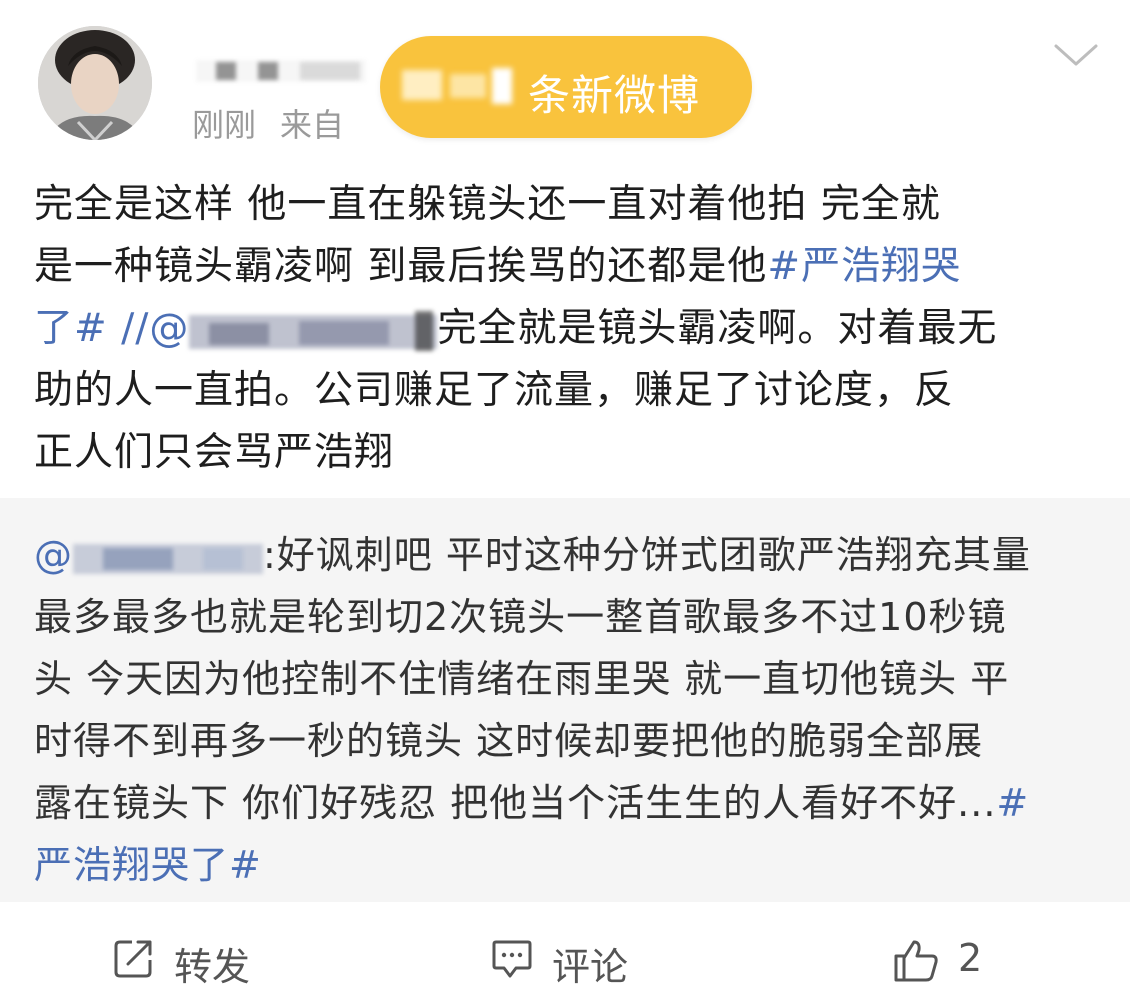 This screenshot has width=1130, height=991. Describe the element at coordinates (494, 390) in the screenshot. I see `post-content-line: 助的人一直拍。公司赚足了流量，赚足了讨论度，反` at that location.